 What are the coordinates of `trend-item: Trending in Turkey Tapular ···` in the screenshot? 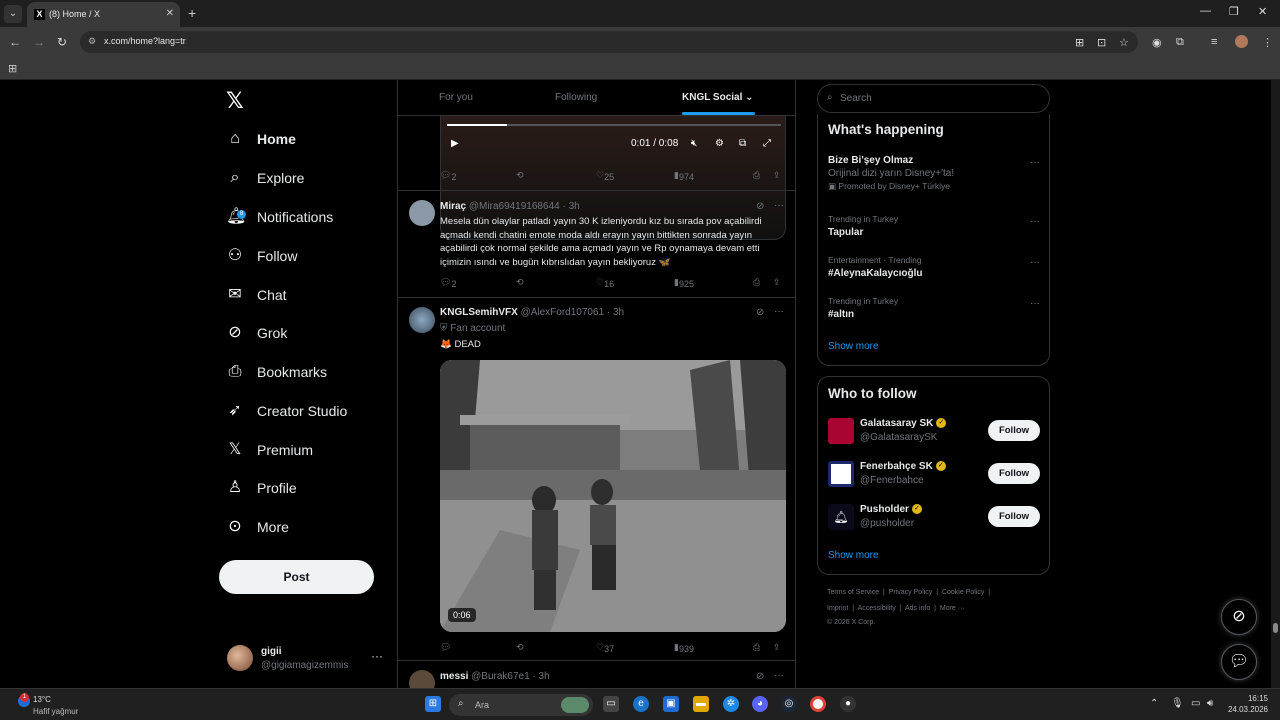 It's located at (934, 226).